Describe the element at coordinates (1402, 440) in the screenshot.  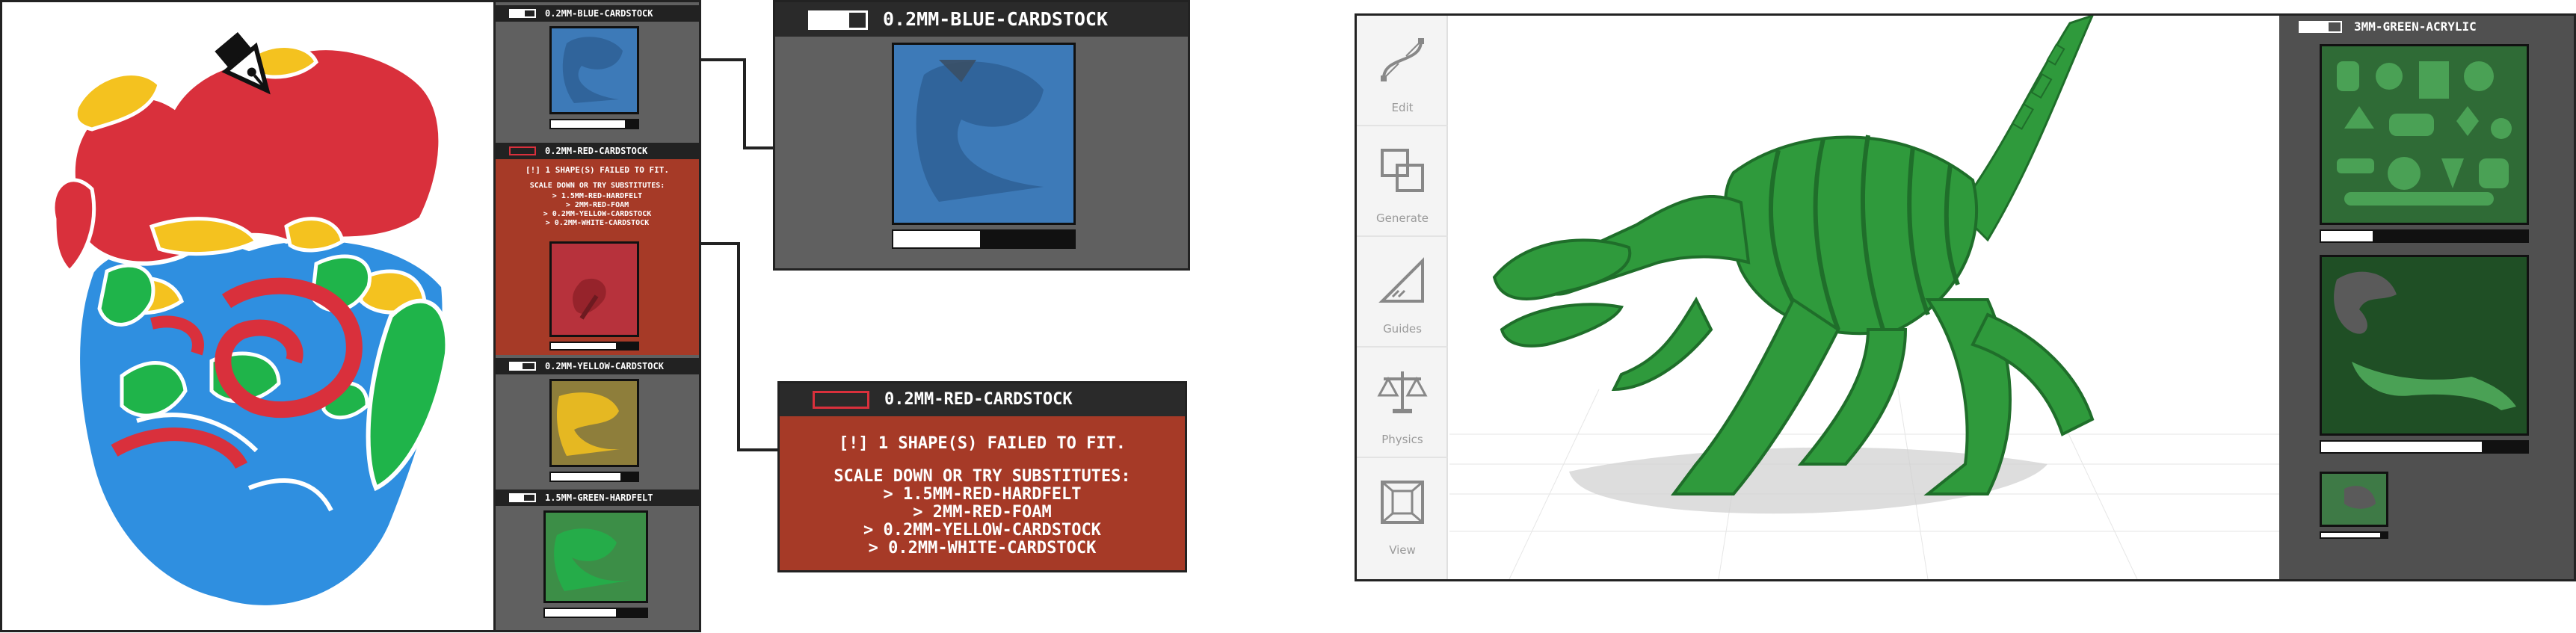
I see `tool-label: Physics` at that location.